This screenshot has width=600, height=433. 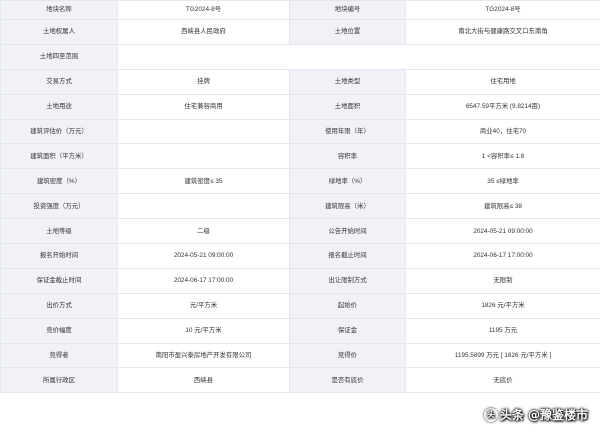 What do you see at coordinates (347, 305) in the screenshot?
I see `field-label: 起始价` at bounding box center [347, 305].